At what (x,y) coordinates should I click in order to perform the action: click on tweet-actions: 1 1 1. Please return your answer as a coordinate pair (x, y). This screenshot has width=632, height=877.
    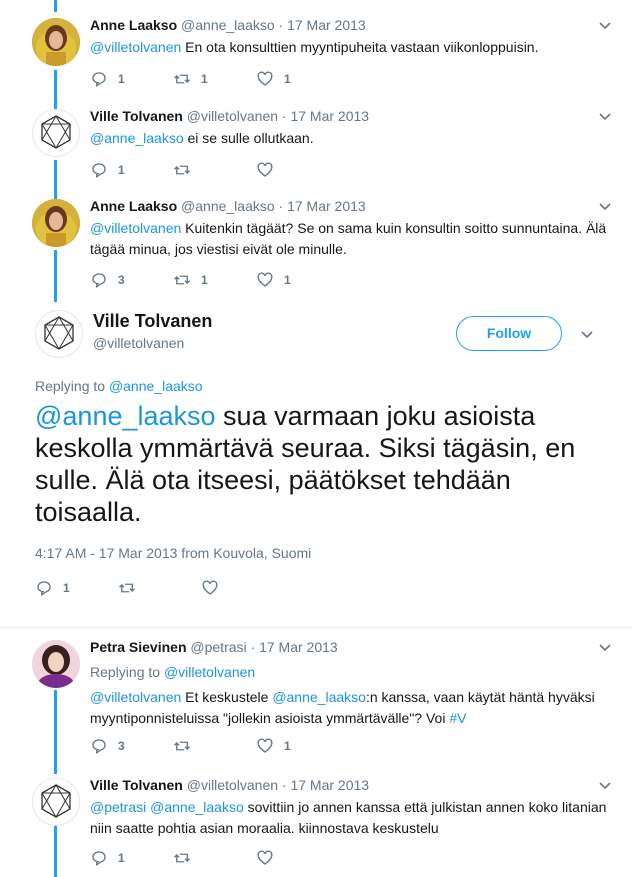
    Looking at the image, I should click on (214, 79).